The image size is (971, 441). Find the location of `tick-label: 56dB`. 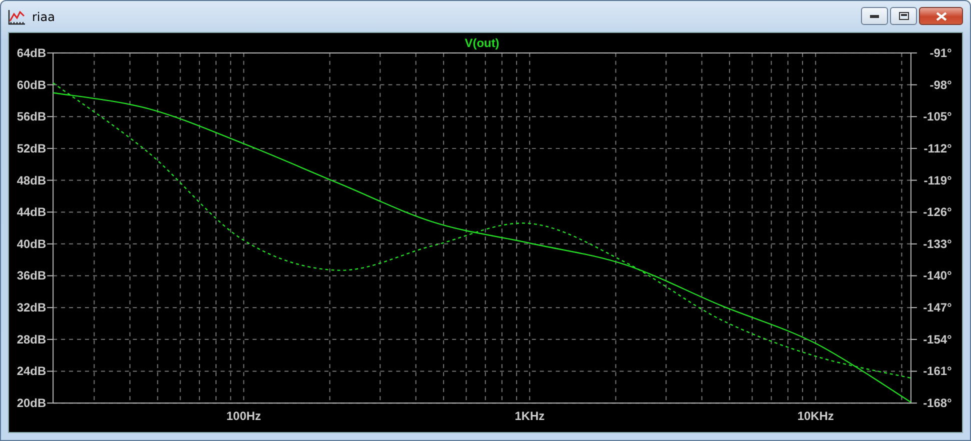

tick-label: 56dB is located at coordinates (31, 117).